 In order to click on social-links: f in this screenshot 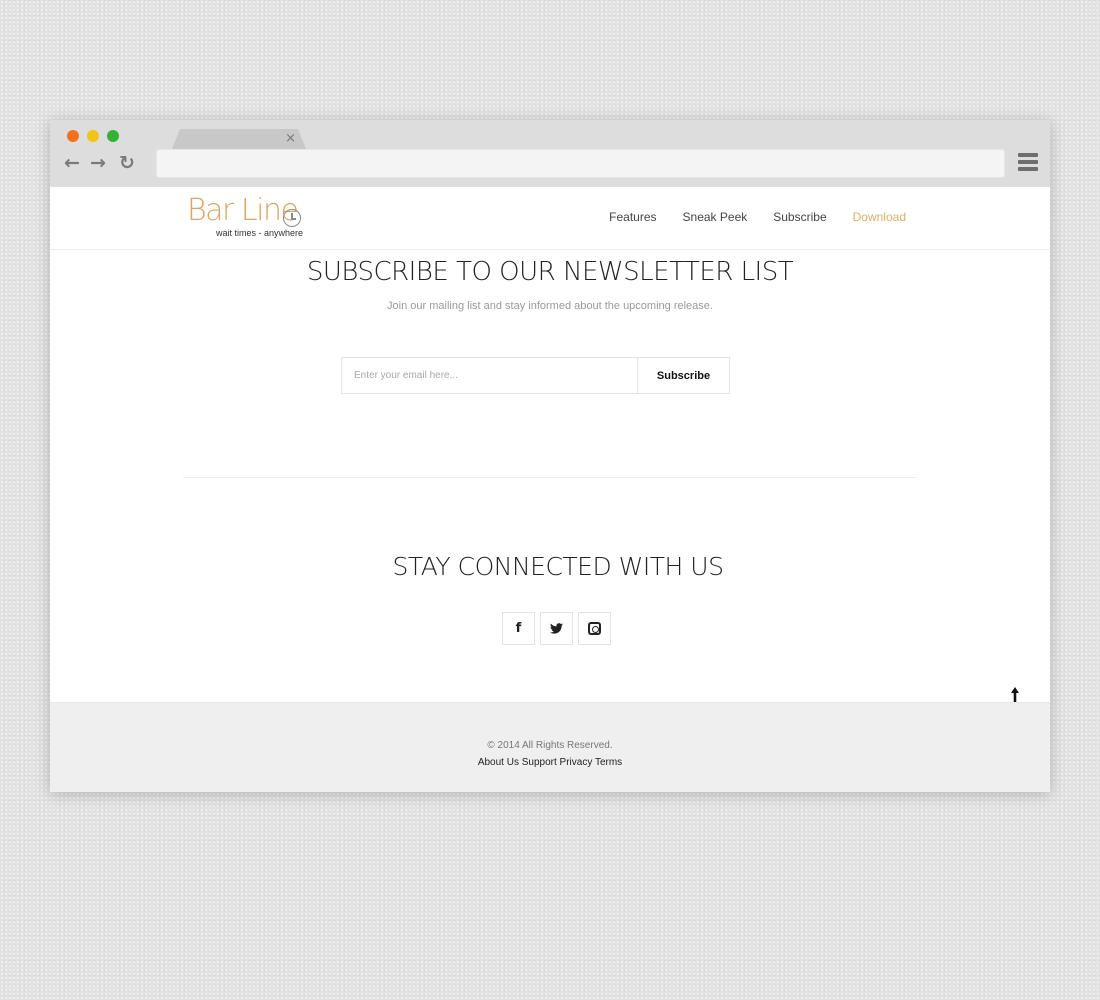, I will do `click(556, 628)`.